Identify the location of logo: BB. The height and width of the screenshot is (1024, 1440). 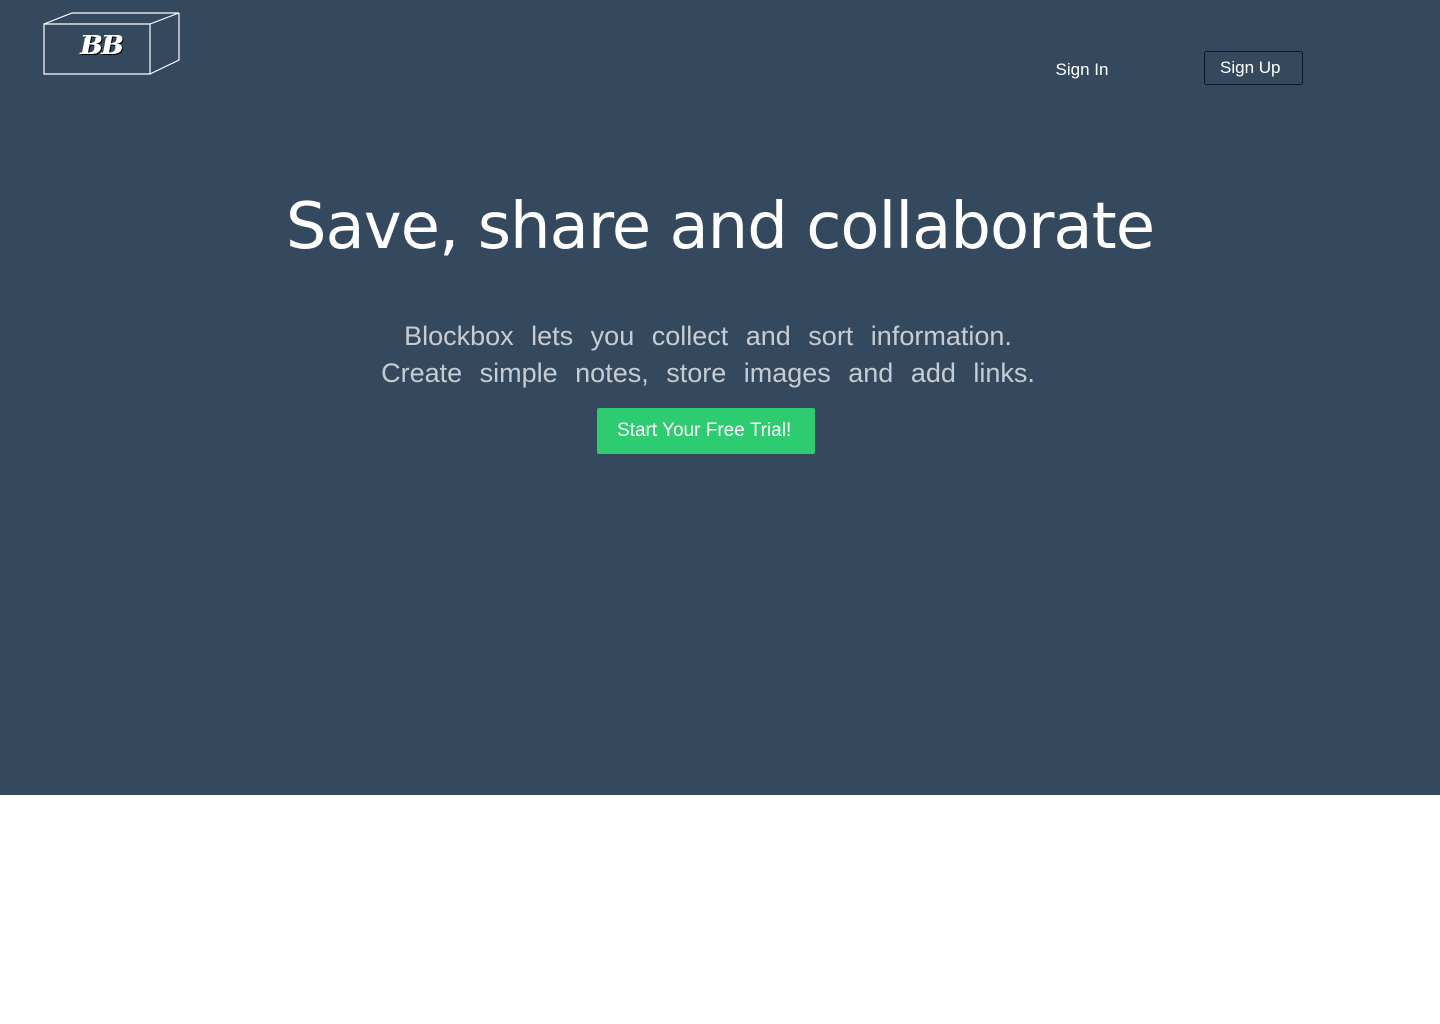
(112, 44).